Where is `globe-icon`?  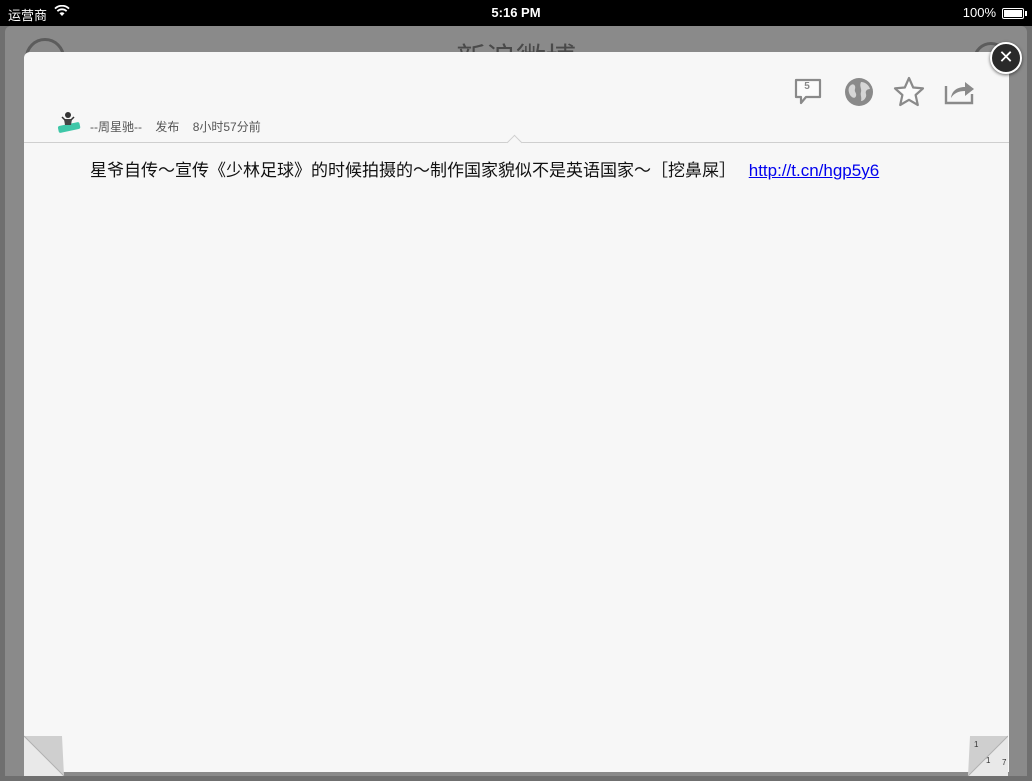
globe-icon is located at coordinates (859, 92).